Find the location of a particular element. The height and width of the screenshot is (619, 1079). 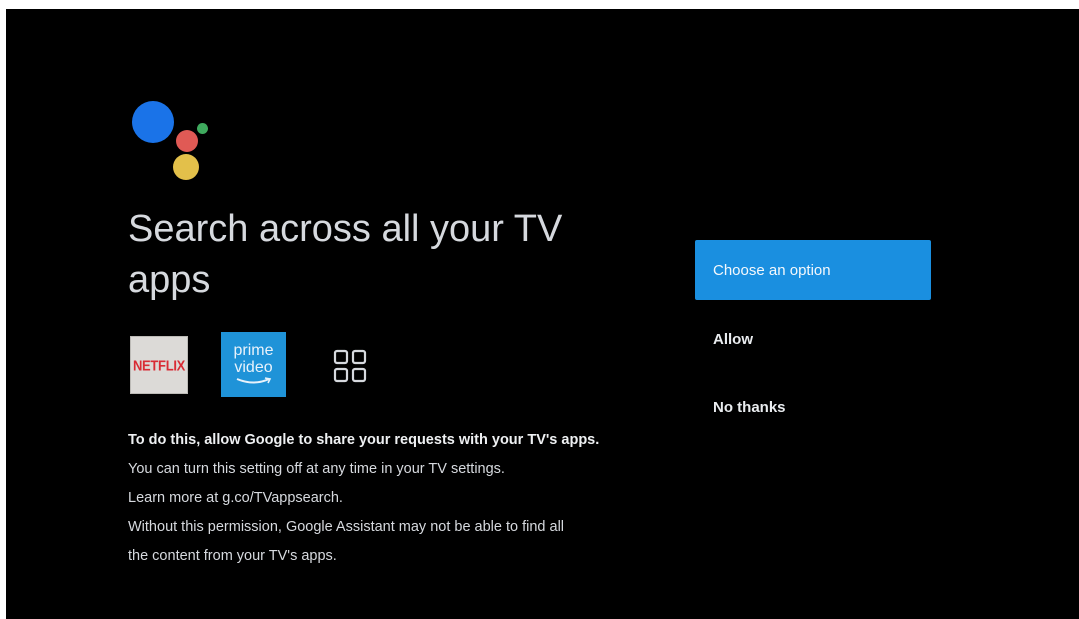

prime-video-app-tile: prime video is located at coordinates (253, 364).